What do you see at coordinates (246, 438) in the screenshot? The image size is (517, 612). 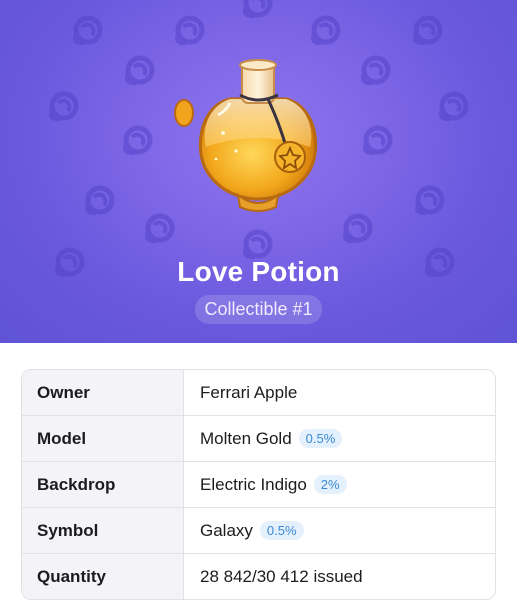 I see `model-value: Molten Gold` at bounding box center [246, 438].